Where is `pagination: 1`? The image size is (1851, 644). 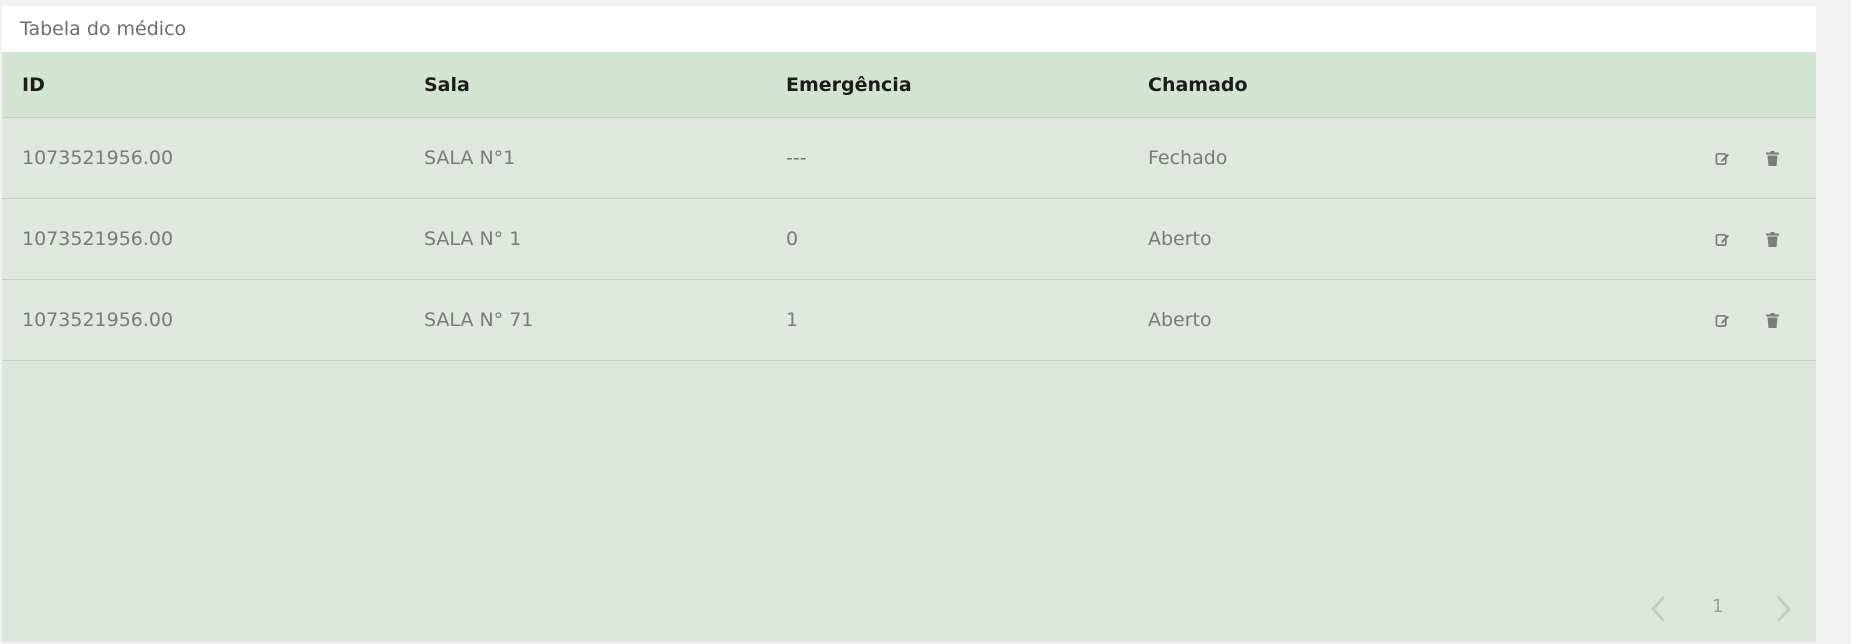
pagination: 1 is located at coordinates (1716, 607).